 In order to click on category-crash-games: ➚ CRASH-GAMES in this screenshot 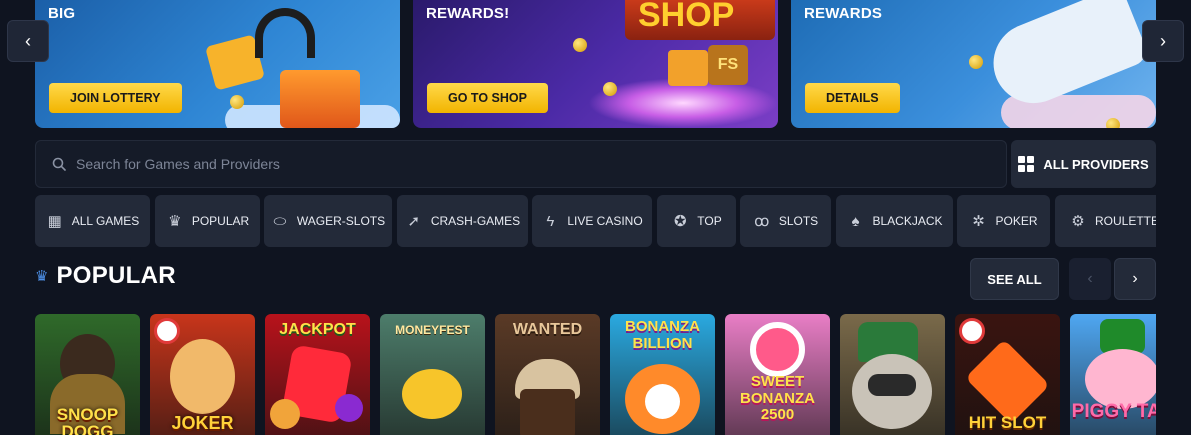, I will do `click(462, 221)`.